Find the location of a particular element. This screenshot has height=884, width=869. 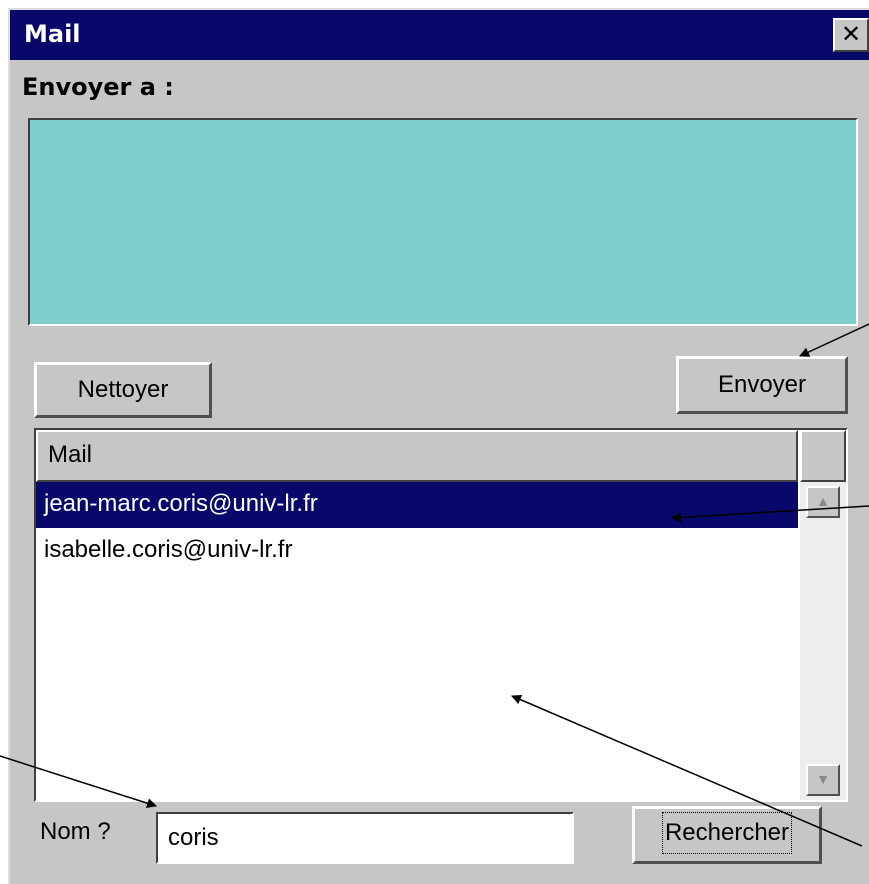

close-button: ✕ is located at coordinates (851, 35).